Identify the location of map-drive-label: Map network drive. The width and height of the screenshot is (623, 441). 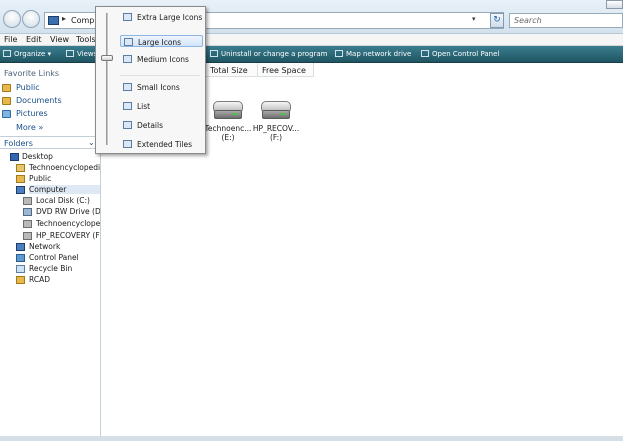
(379, 54).